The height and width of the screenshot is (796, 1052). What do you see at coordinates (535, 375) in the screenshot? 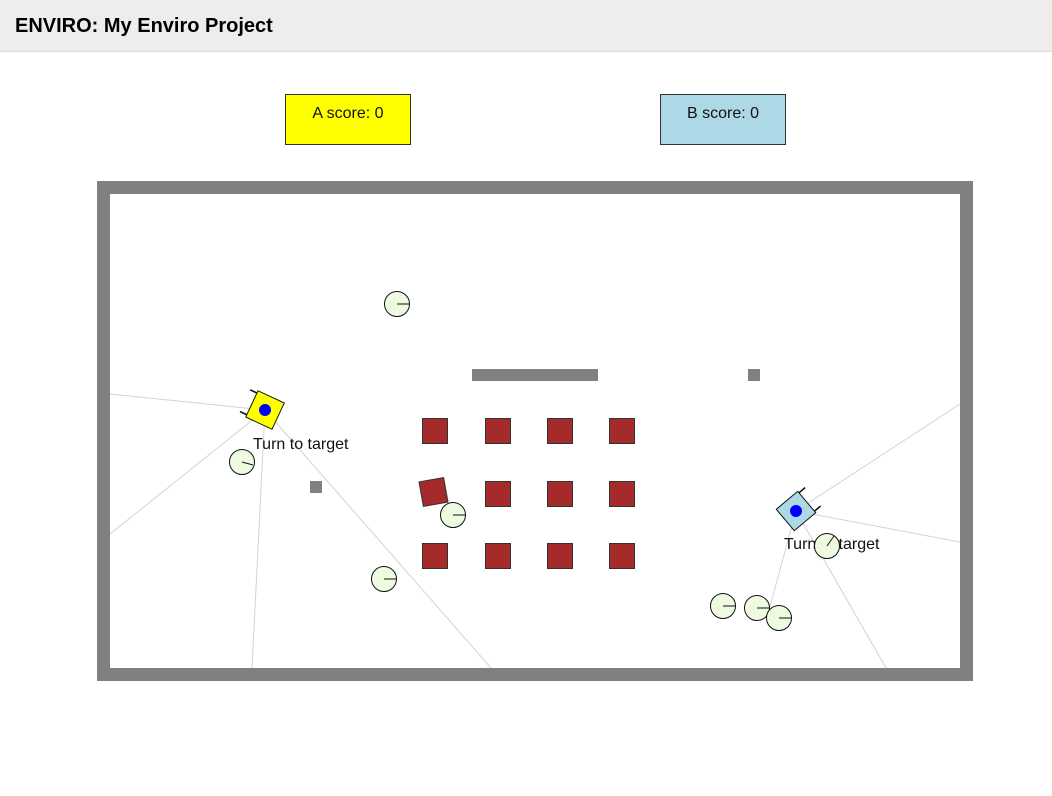
I see `barrier-bar` at bounding box center [535, 375].